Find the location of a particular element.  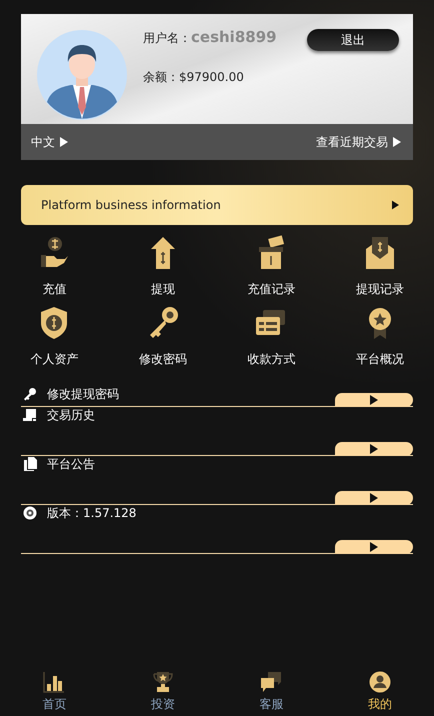

info-banner: Platform business information is located at coordinates (217, 205).